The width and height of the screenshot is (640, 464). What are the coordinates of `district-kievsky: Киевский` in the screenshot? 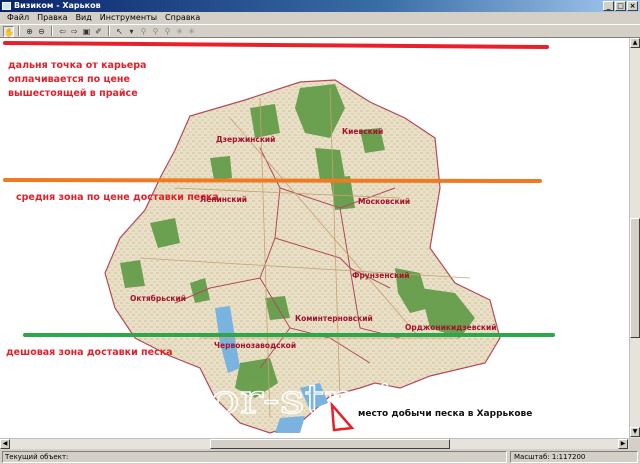 It's located at (362, 131).